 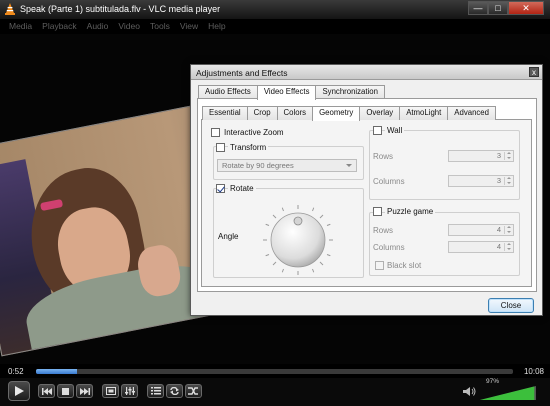 I want to click on rotate-label: Rotate, so click(x=242, y=188).